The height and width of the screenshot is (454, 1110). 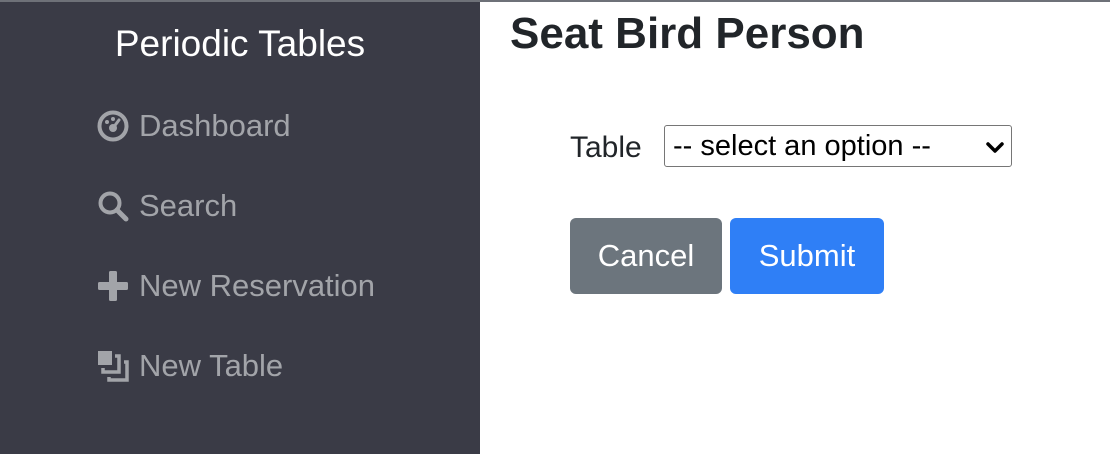 I want to click on table-select-value: -- select an option --, so click(x=802, y=145).